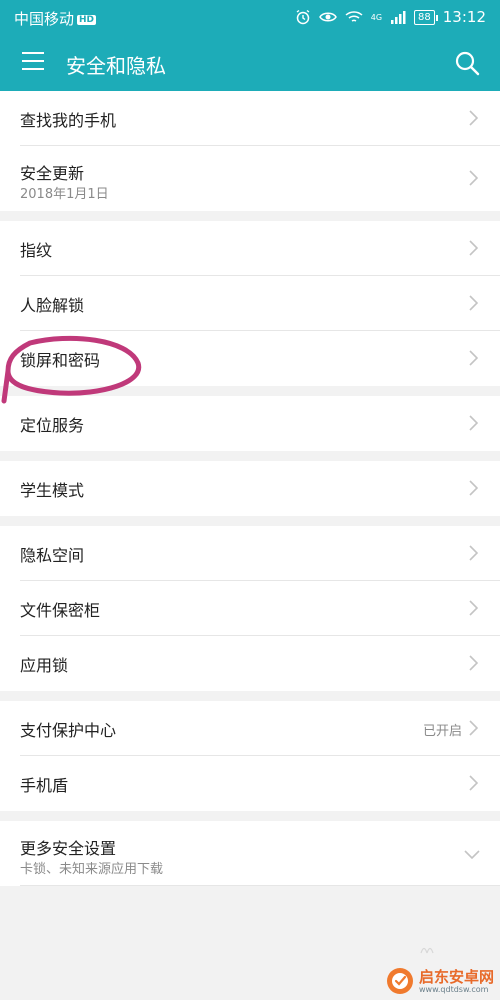 Image resolution: width=500 pixels, height=1000 pixels. I want to click on menu-icon, so click(33, 62).